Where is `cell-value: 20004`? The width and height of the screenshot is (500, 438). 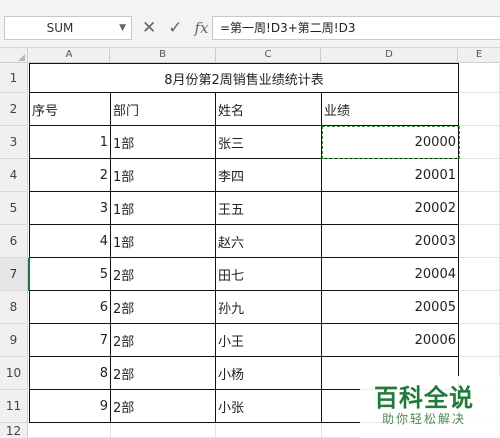 cell-value: 20004 is located at coordinates (390, 274).